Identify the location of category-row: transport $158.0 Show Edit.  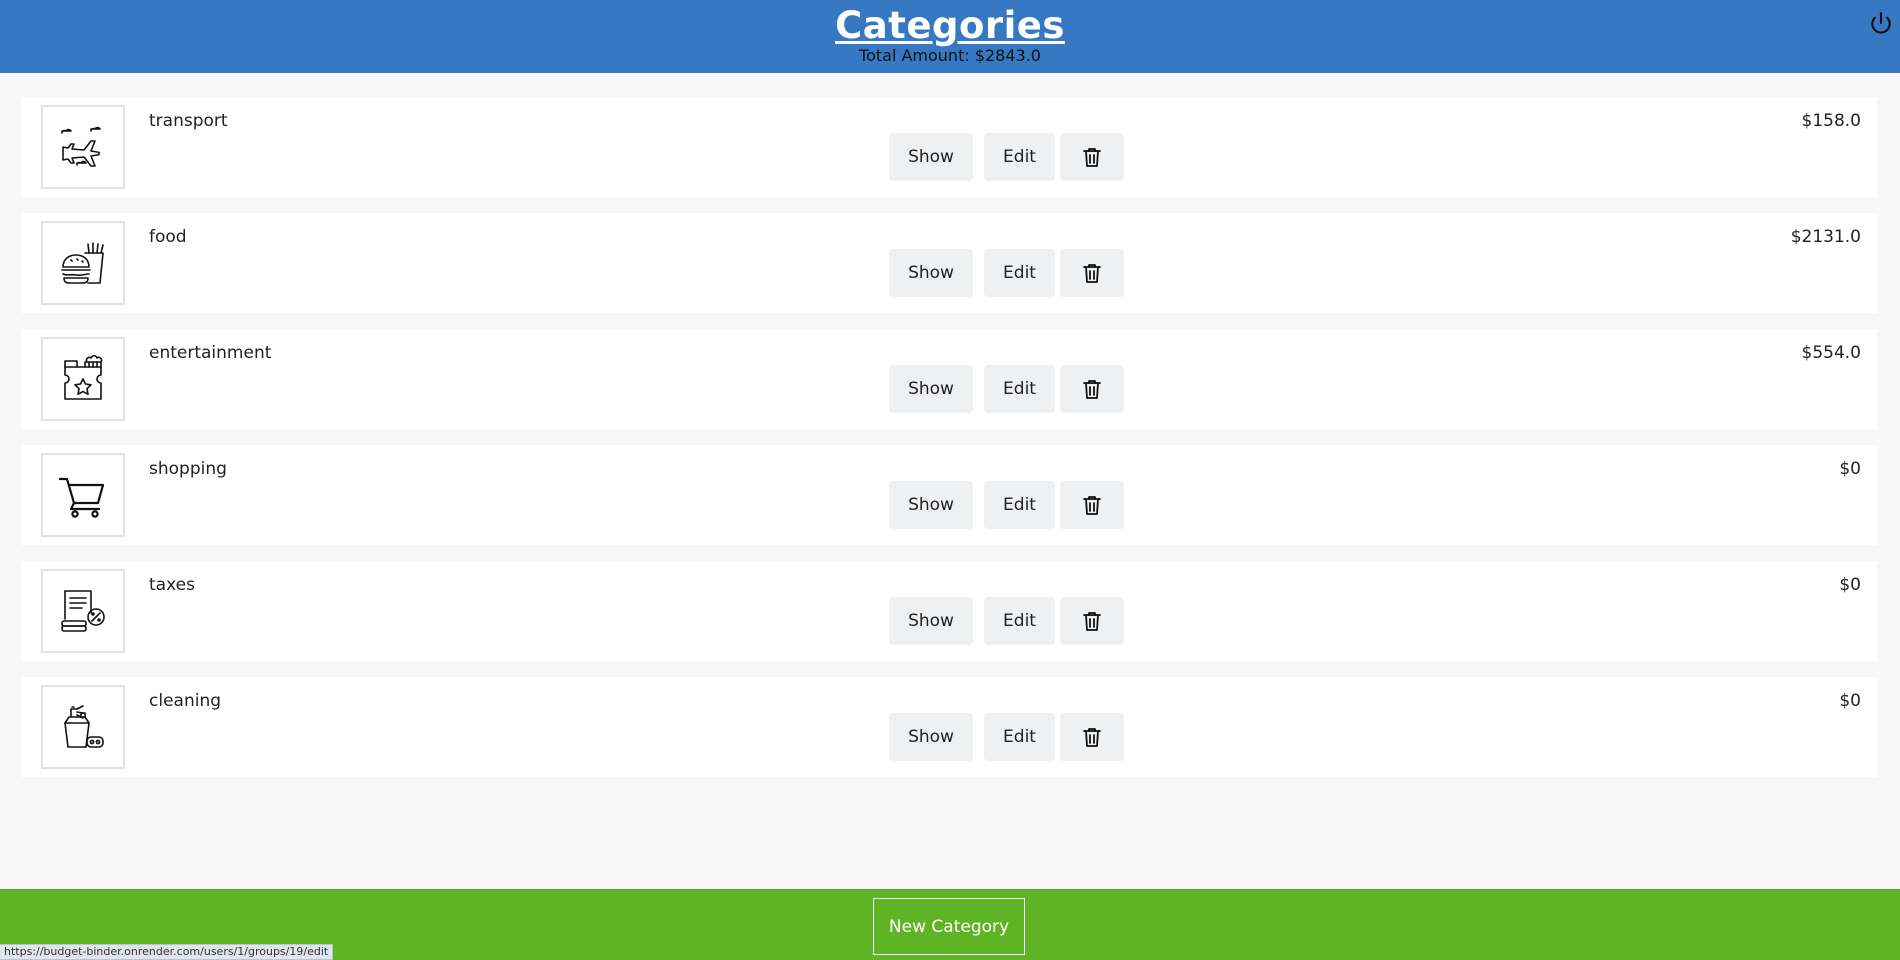
(949, 147).